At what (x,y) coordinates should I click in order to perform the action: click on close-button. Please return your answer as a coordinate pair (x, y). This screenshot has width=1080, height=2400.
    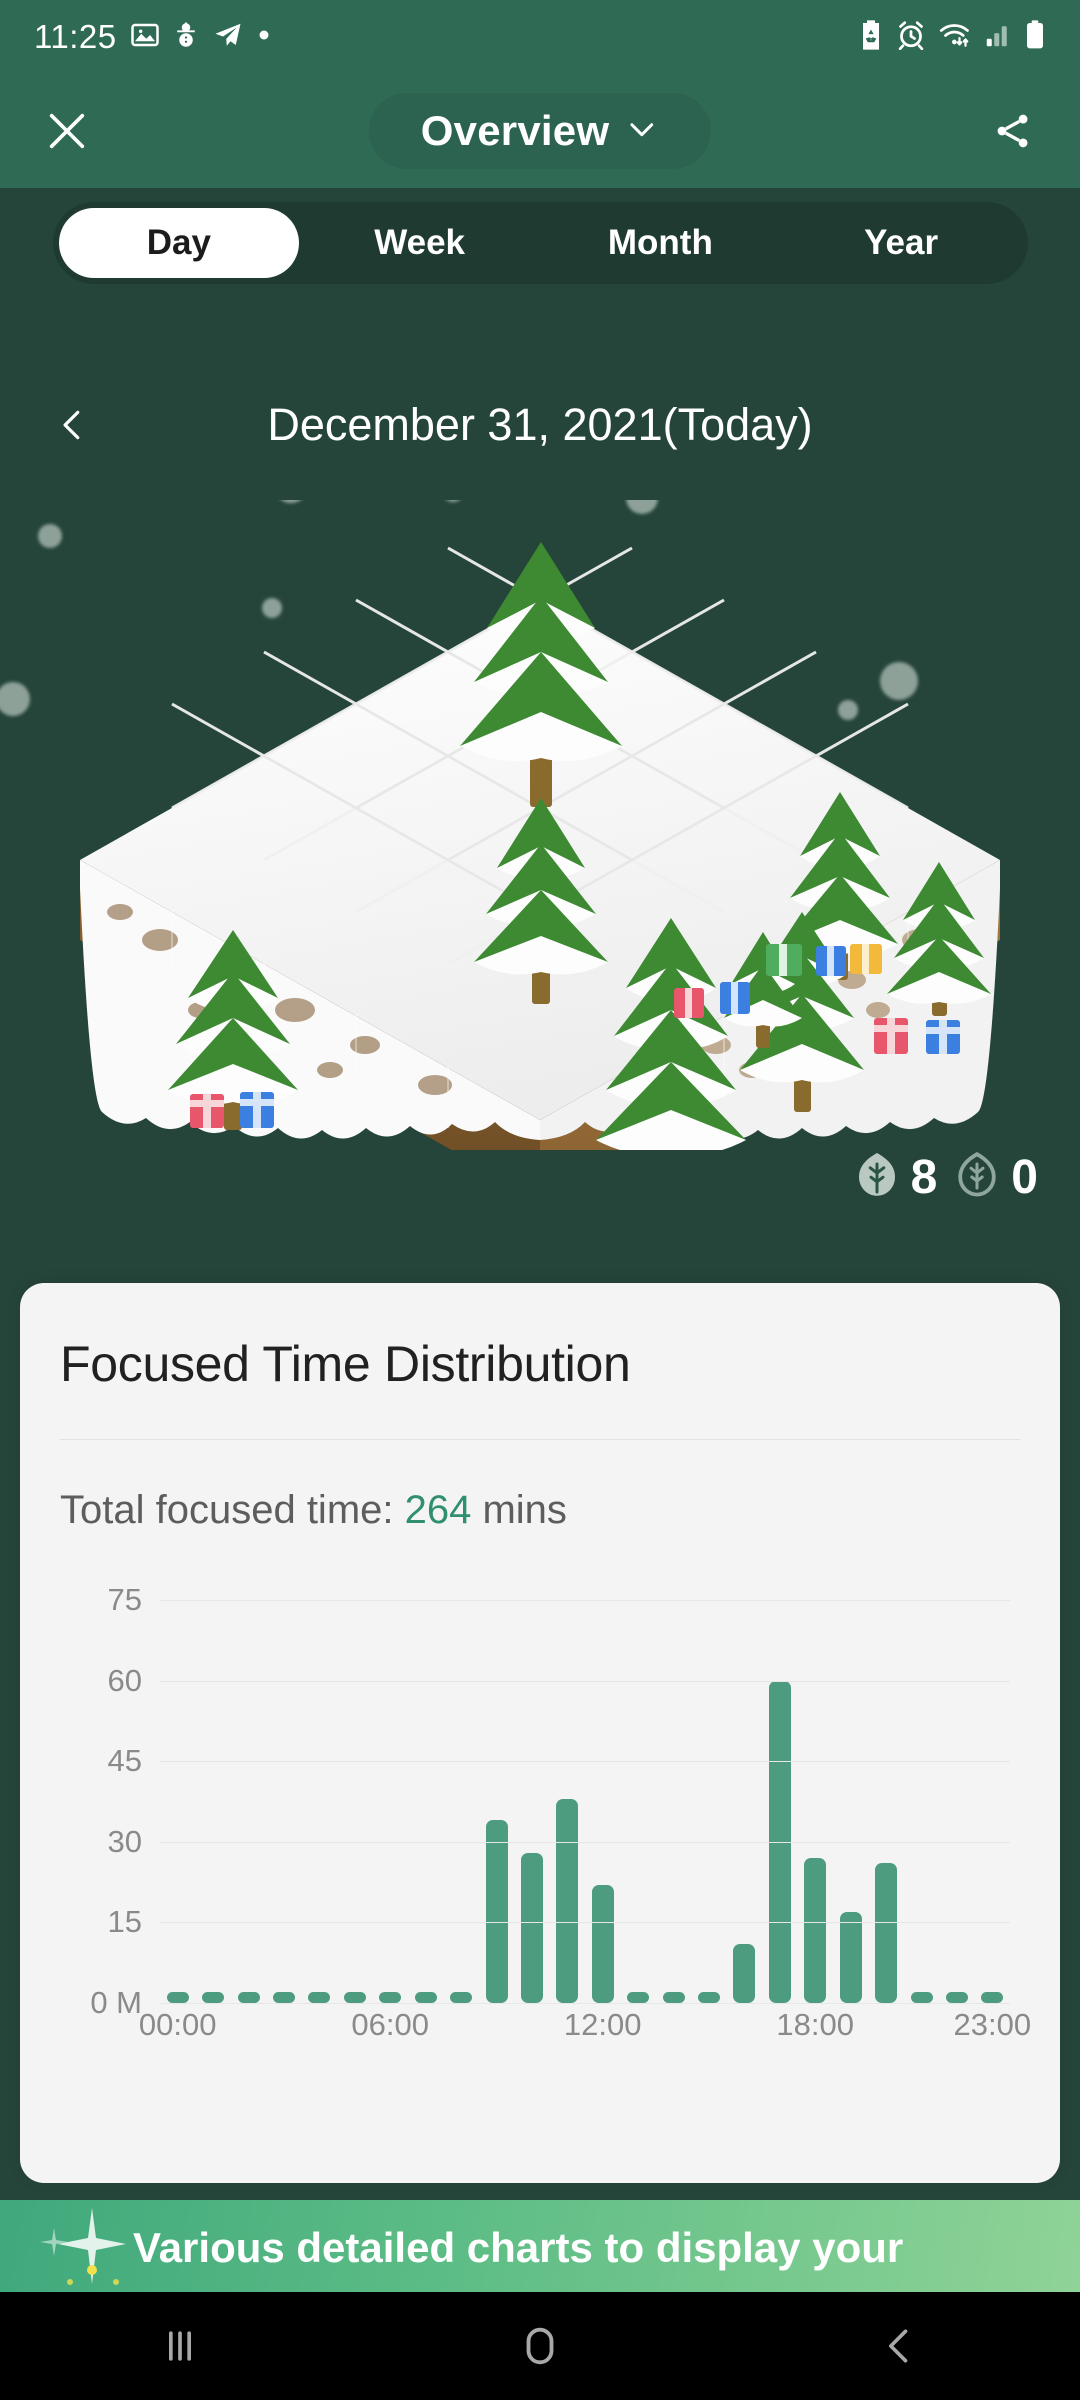
    Looking at the image, I should click on (67, 131).